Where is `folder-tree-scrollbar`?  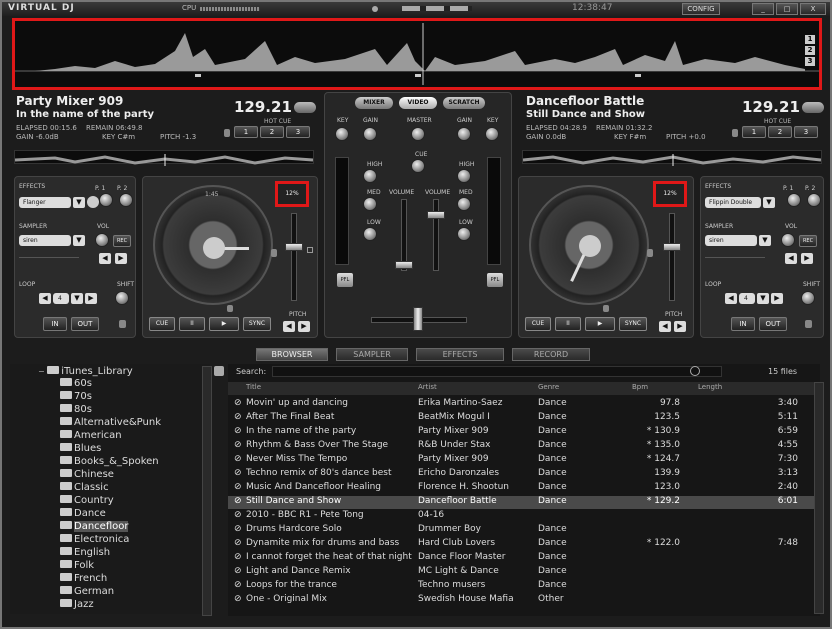 folder-tree-scrollbar is located at coordinates (207, 491).